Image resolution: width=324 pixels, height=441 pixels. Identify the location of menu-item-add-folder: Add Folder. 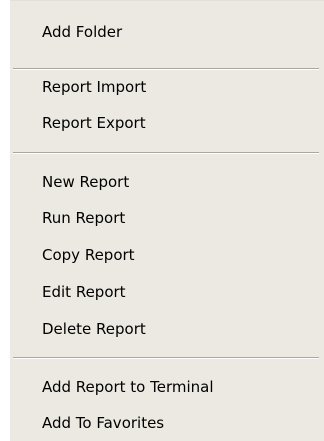
(162, 32).